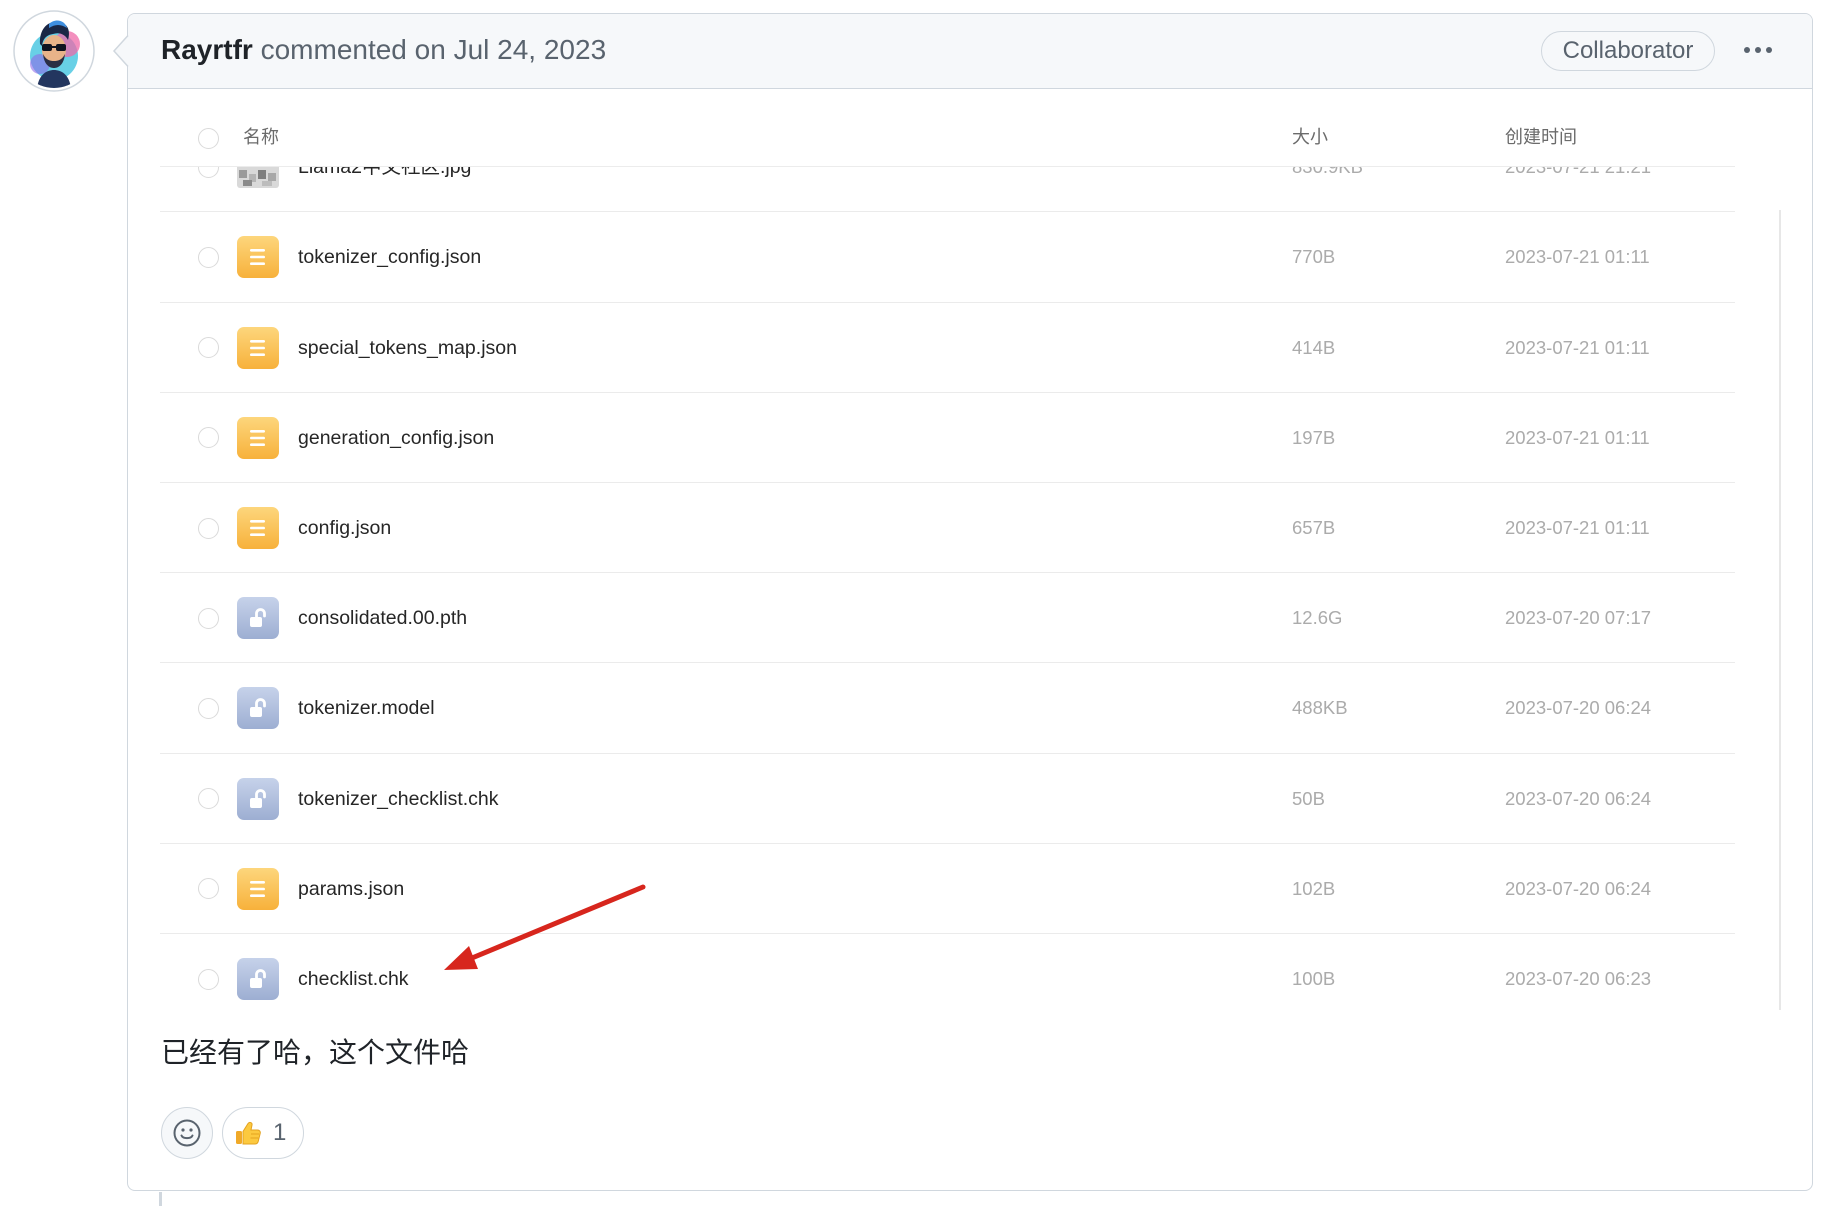 The width and height of the screenshot is (1824, 1206). I want to click on column-header-created: 创建时间, so click(1541, 137).